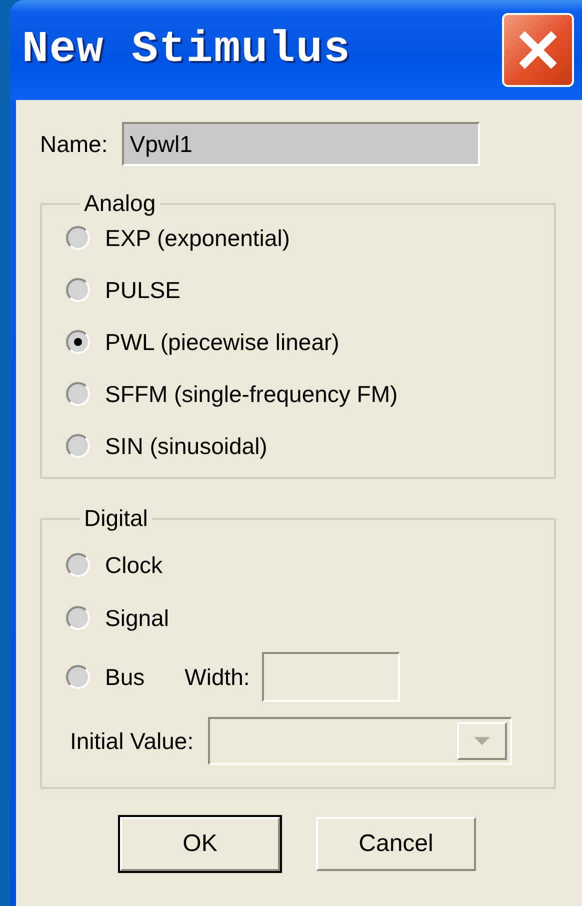 This screenshot has width=582, height=906. I want to click on close-button, so click(538, 50).